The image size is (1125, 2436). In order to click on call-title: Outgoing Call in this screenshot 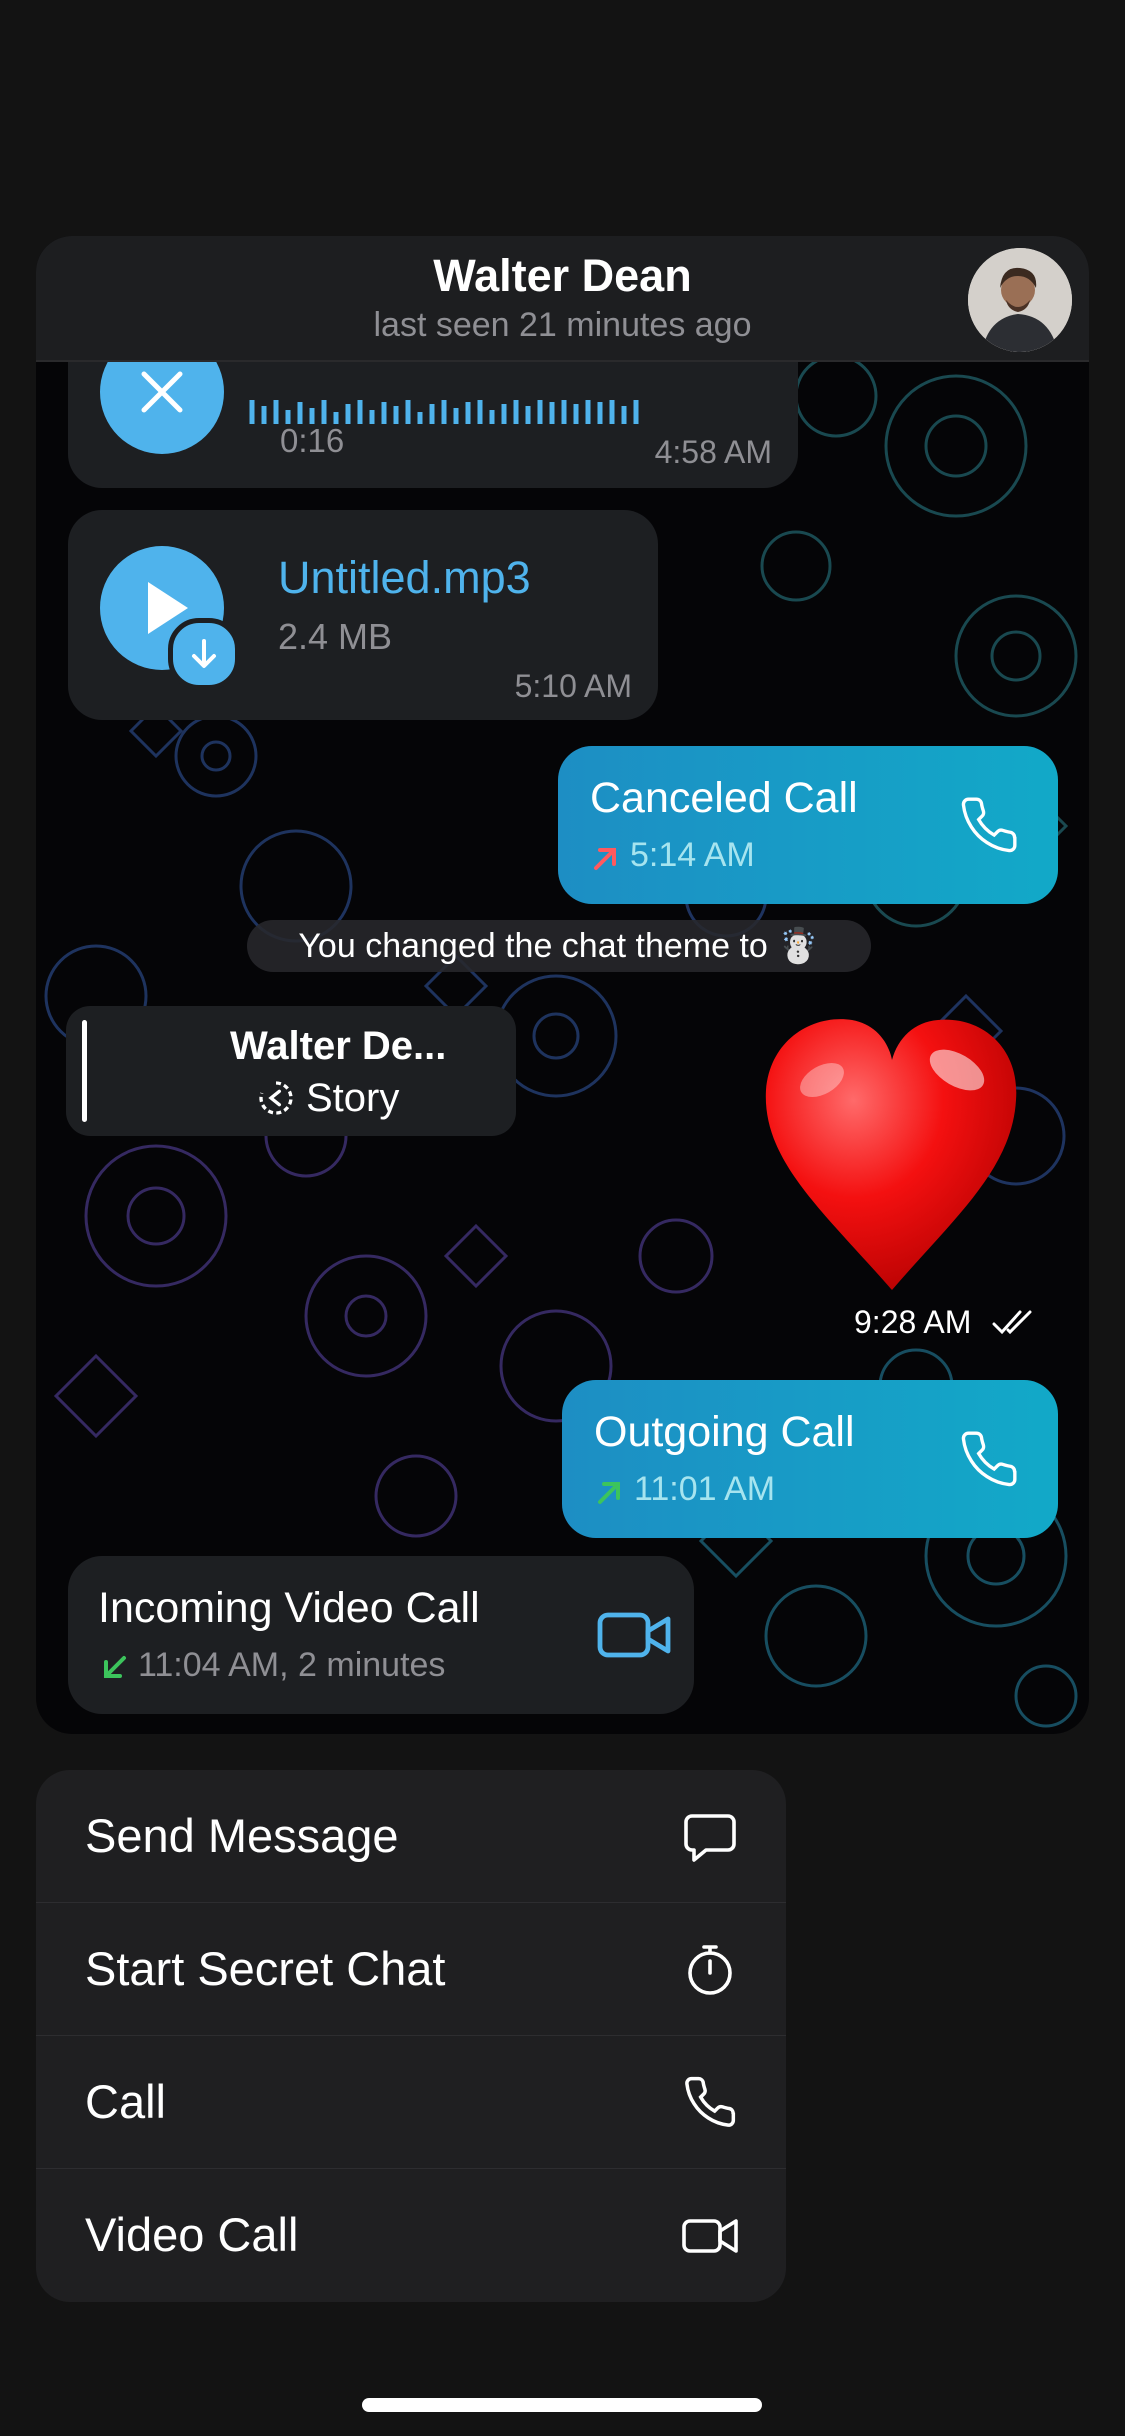, I will do `click(724, 1432)`.